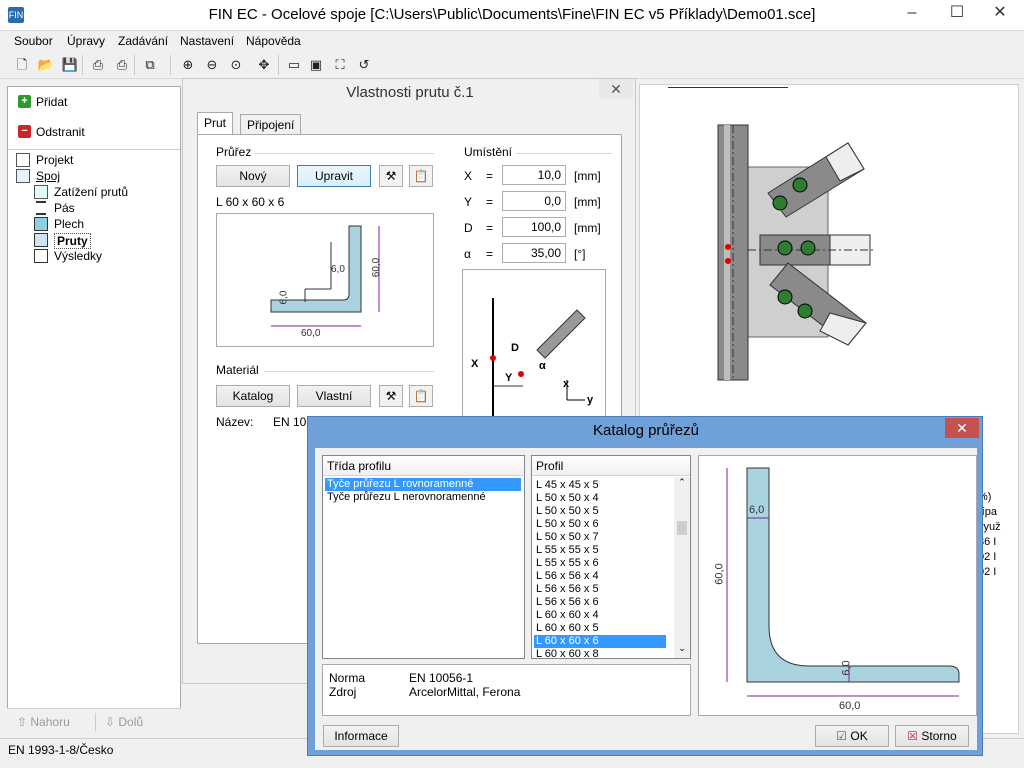 The width and height of the screenshot is (1024, 768). What do you see at coordinates (600, 563) in the screenshot?
I see `profile-item: L 55 x 55 x 6` at bounding box center [600, 563].